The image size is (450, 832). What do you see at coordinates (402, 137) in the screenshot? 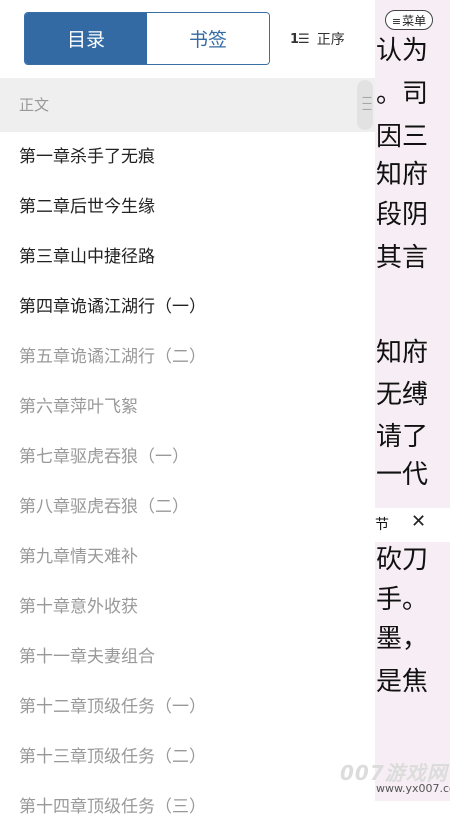
I see `reader-line: 因三` at bounding box center [402, 137].